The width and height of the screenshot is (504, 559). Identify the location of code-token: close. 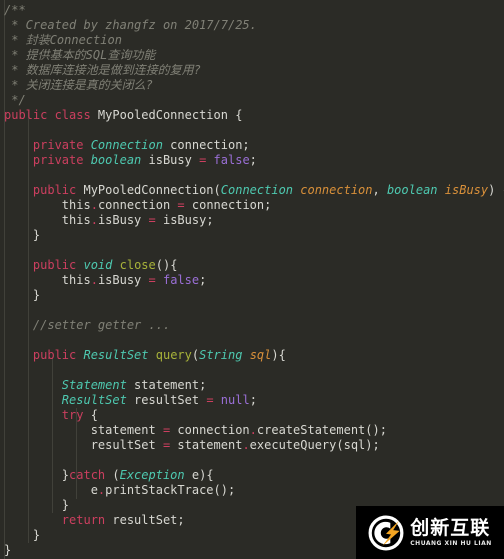
(137, 265).